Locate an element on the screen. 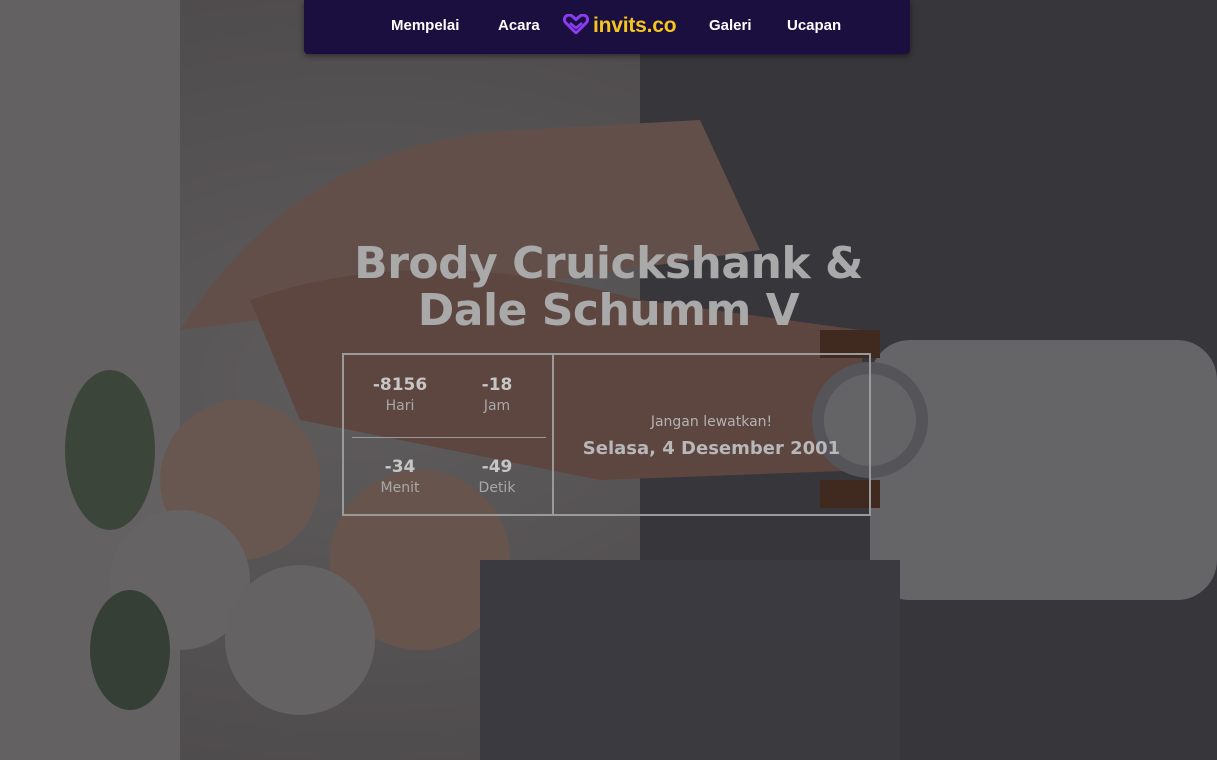 This screenshot has width=1217, height=760. countdown-seconds-value: -49 is located at coordinates (497, 467).